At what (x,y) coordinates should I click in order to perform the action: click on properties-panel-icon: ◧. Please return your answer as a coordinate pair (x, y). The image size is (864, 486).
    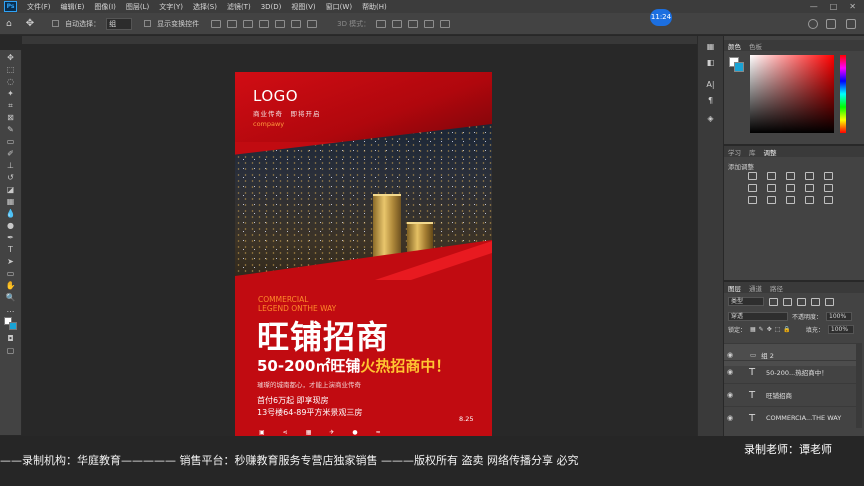
    Looking at the image, I should click on (711, 63).